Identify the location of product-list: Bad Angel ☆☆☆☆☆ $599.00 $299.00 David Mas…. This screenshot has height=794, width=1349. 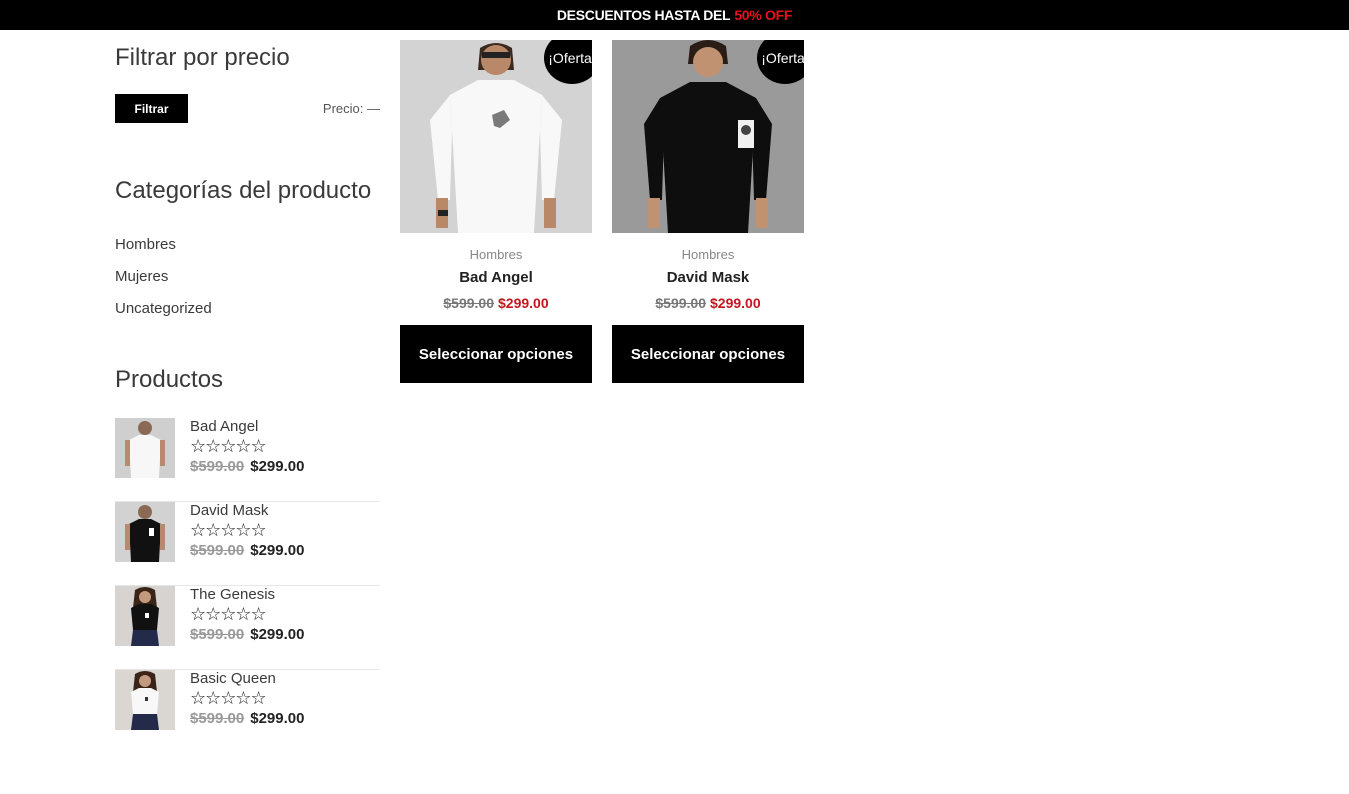
(247, 586).